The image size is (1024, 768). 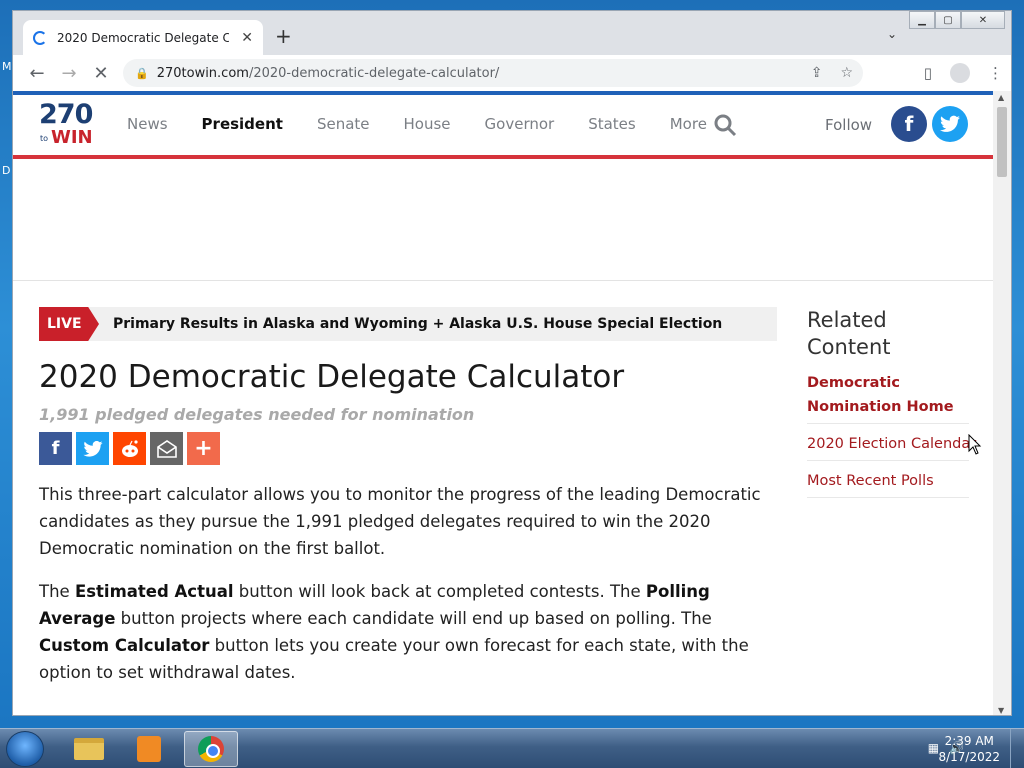 What do you see at coordinates (849, 125) in the screenshot?
I see `follow-label: Follow` at bounding box center [849, 125].